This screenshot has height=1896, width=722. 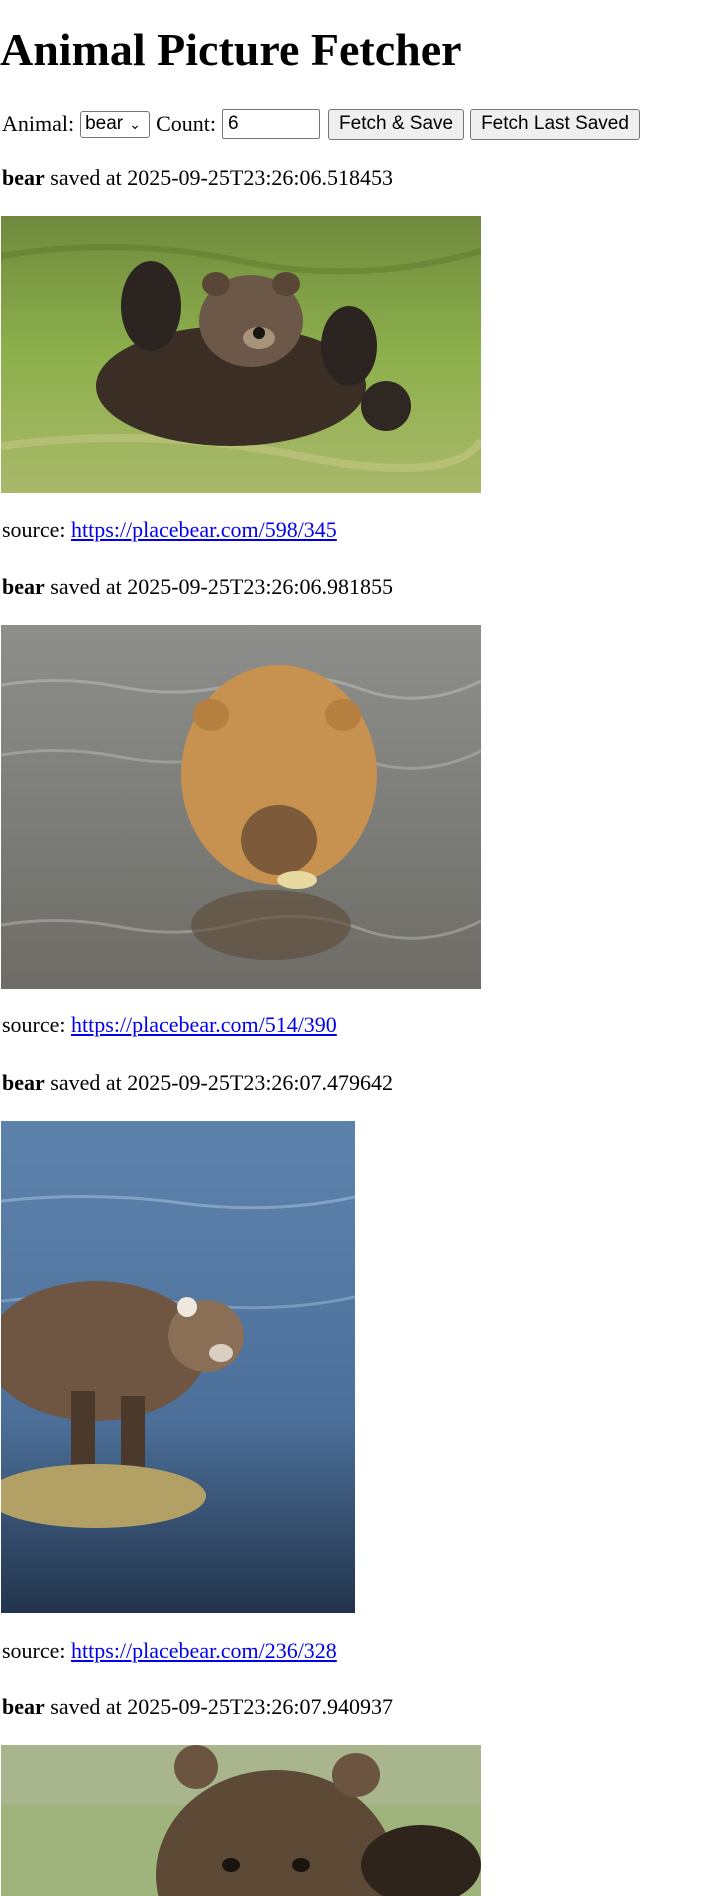 I want to click on result-source: source: https://placebear.com/236/328, so click(x=169, y=1651).